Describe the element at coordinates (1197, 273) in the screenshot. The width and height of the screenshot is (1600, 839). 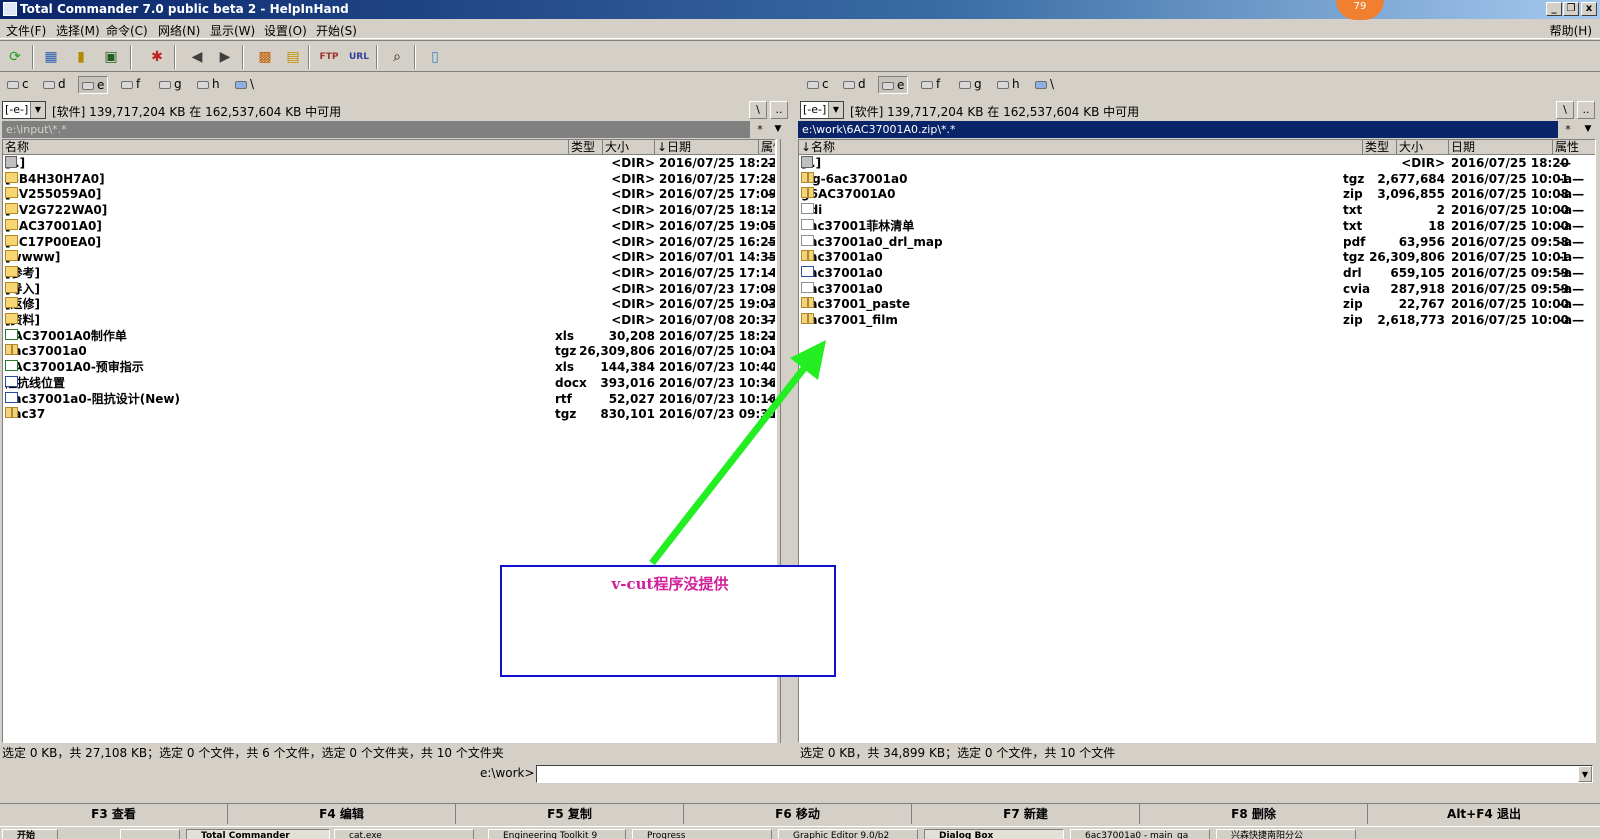
I see `file-row: 6ac37001a0 drl 659,105 2016/07/25 09:59 -a—` at that location.